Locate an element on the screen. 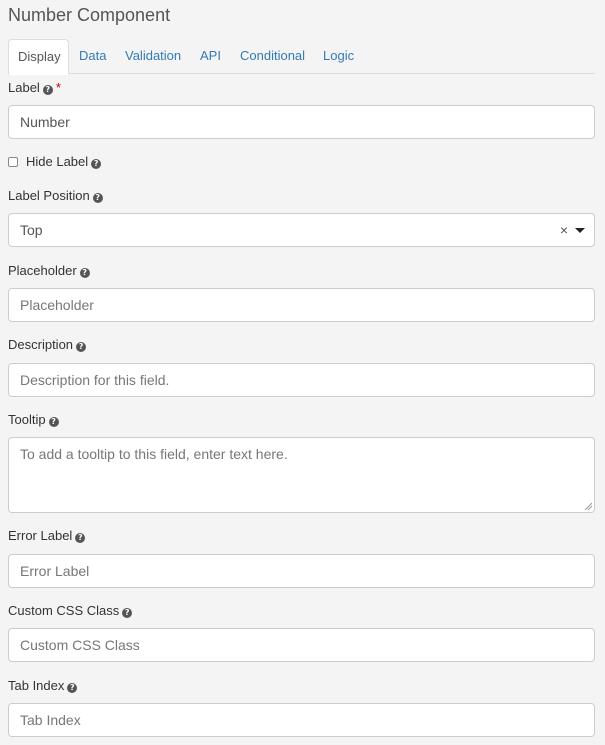  resize-handle-icon is located at coordinates (588, 506).